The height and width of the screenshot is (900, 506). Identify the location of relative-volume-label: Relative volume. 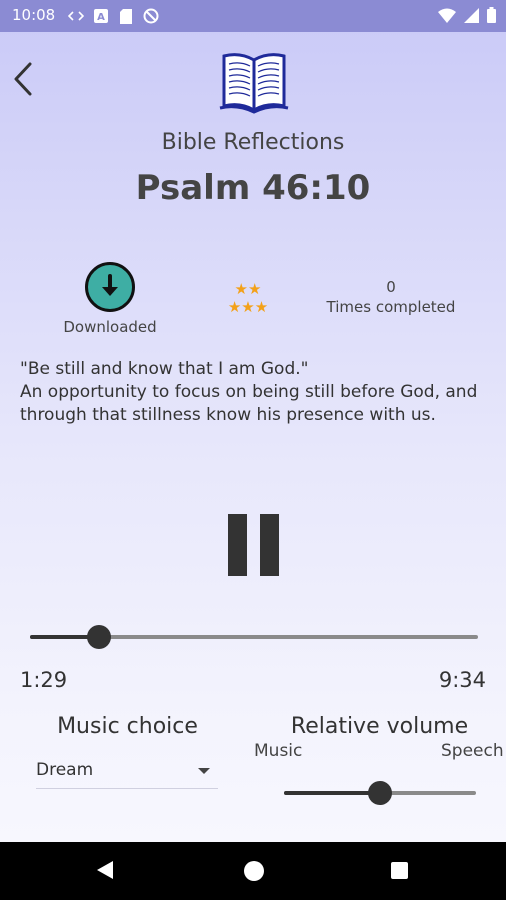
(379, 726).